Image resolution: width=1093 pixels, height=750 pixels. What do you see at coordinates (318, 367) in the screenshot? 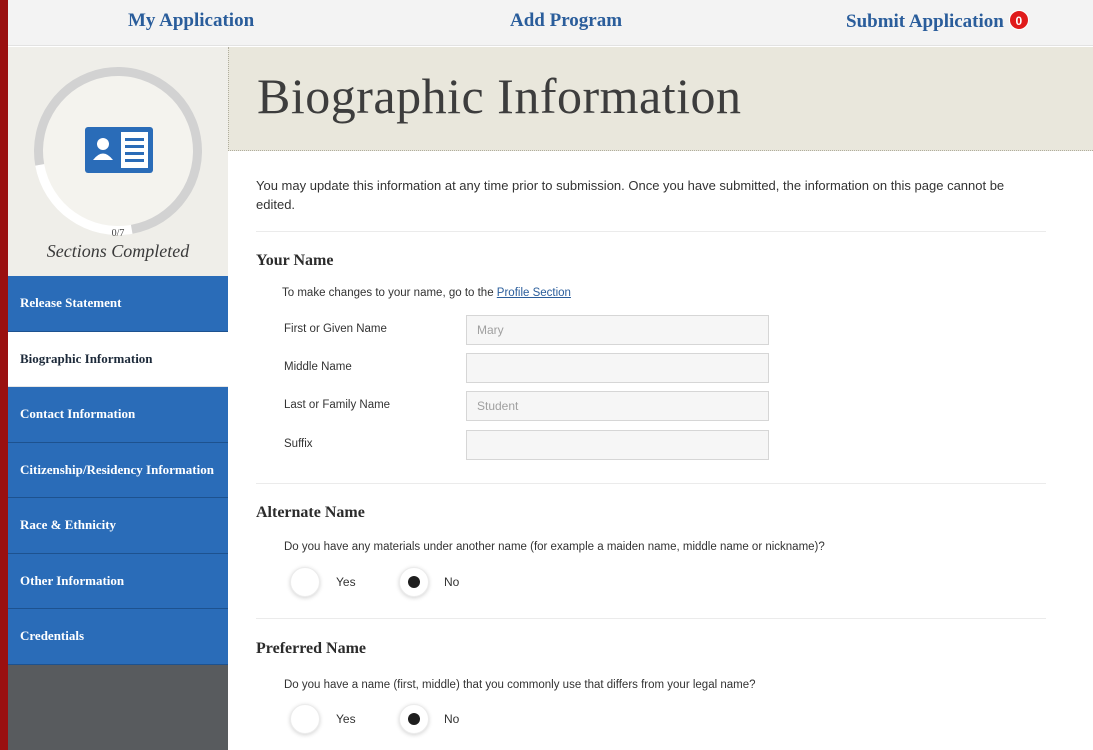
I see `middle-name-label: Middle Name` at bounding box center [318, 367].